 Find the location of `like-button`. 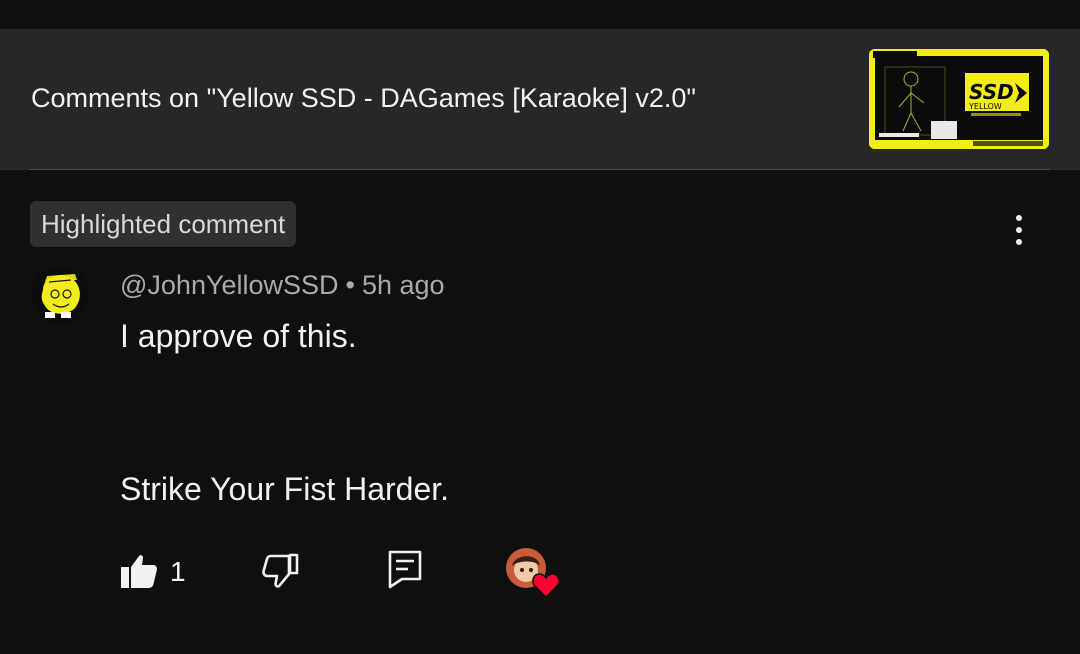

like-button is located at coordinates (139, 571).